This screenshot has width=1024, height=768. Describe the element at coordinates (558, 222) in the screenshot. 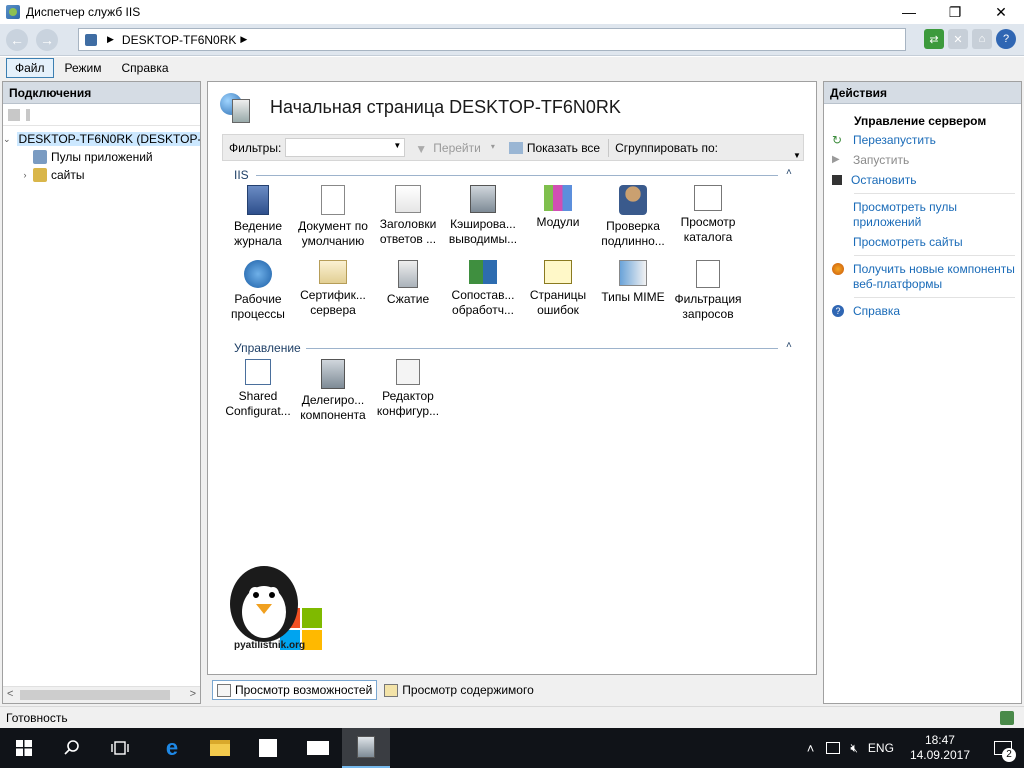

I see `feature-label: Модули` at that location.